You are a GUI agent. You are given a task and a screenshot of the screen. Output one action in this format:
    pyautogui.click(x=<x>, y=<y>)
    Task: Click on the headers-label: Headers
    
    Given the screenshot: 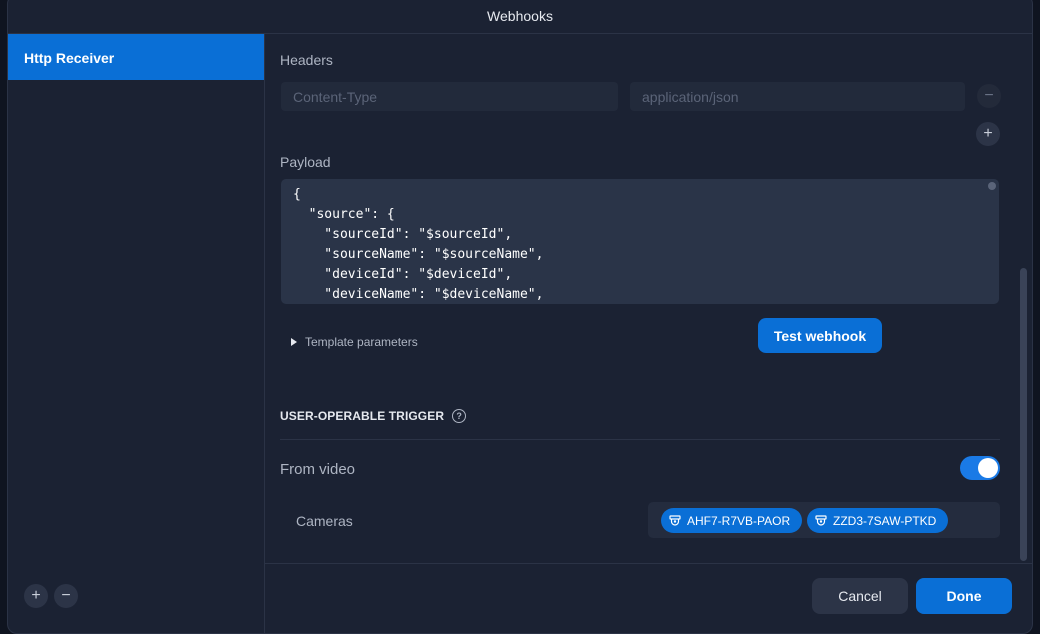 What is the action you would take?
    pyautogui.click(x=306, y=60)
    